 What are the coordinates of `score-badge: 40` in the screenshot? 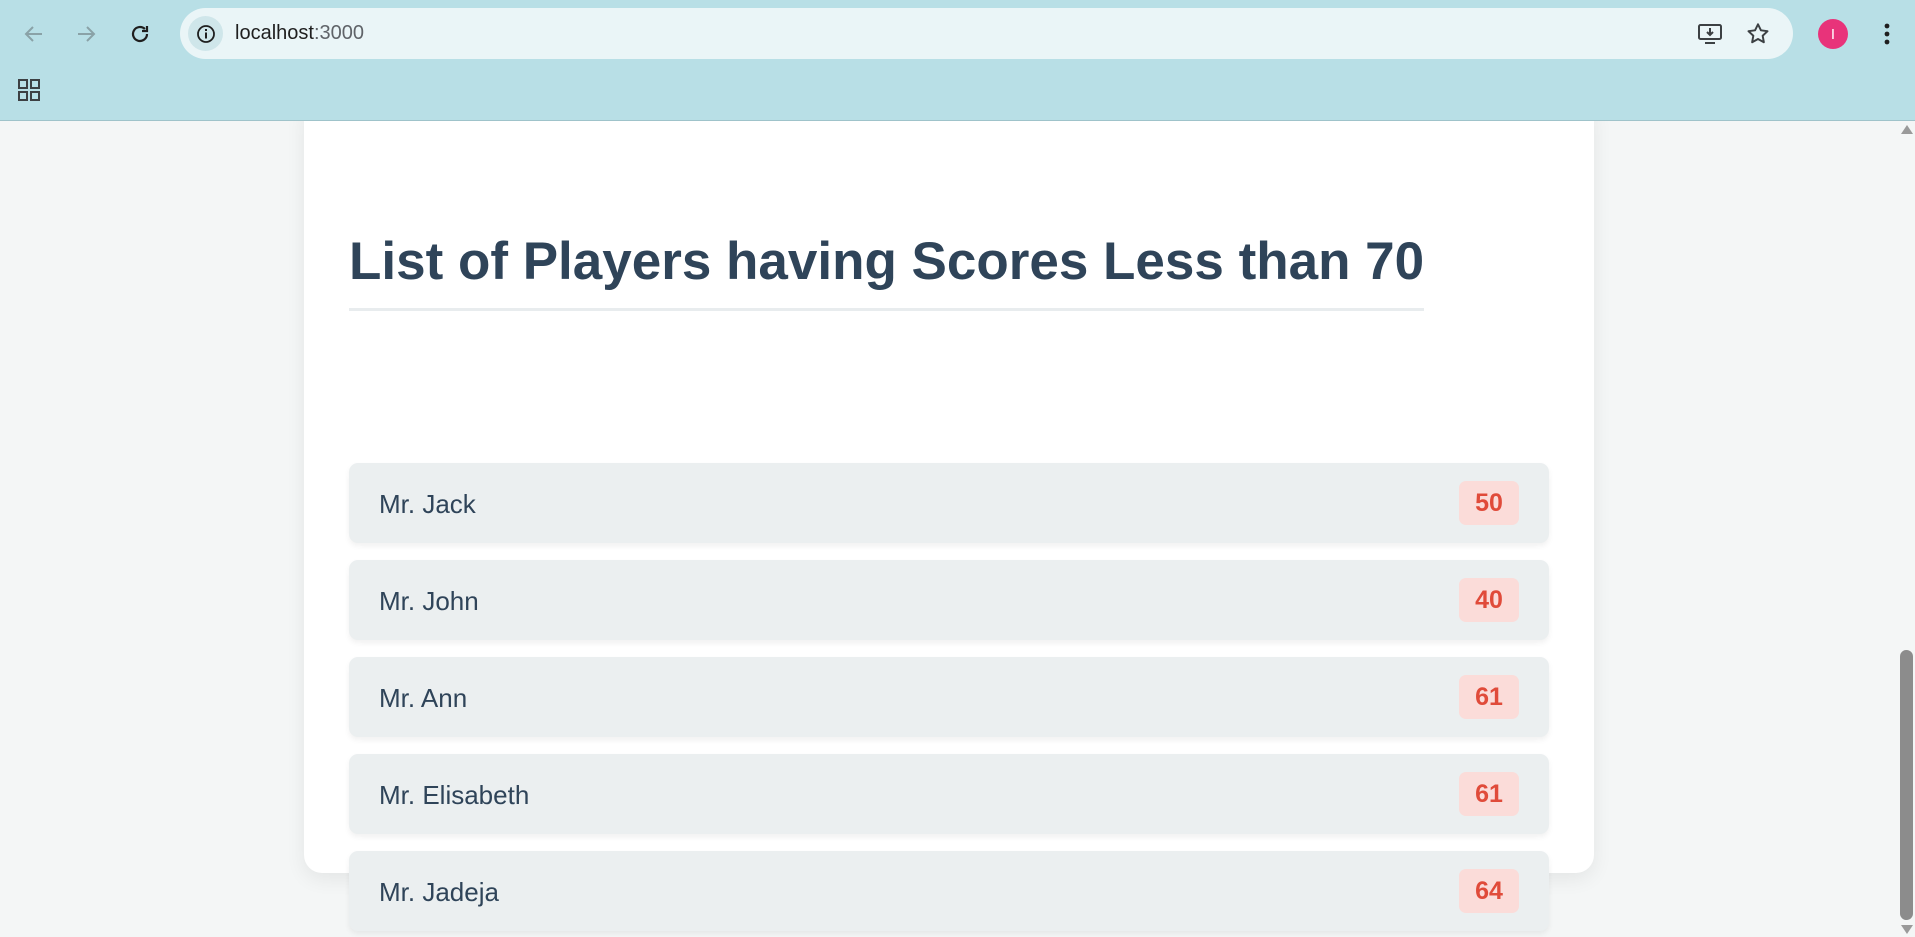 It's located at (1489, 600).